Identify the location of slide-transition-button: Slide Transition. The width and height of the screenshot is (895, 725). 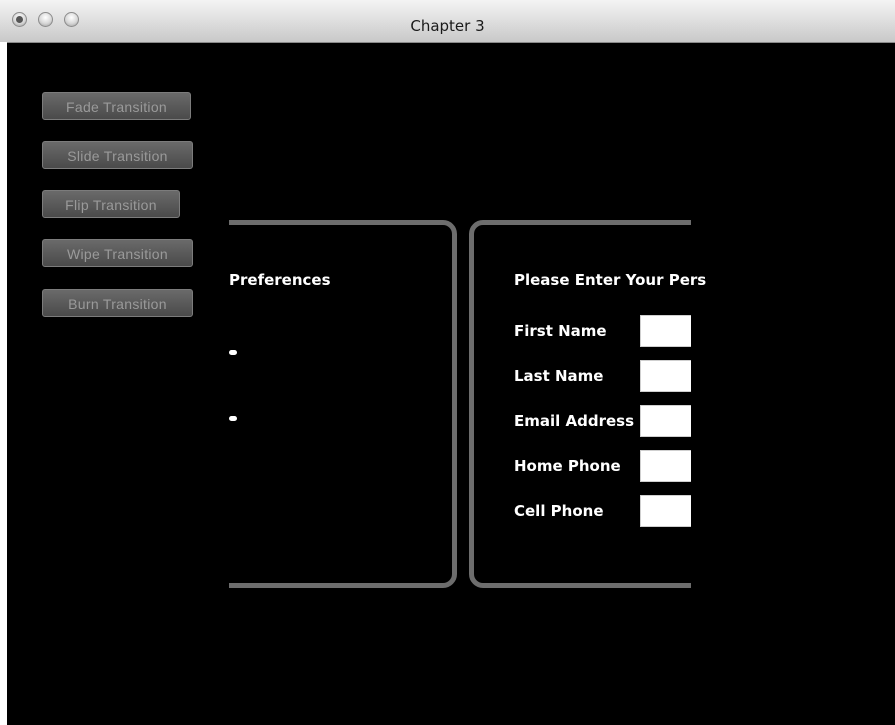
(117, 155).